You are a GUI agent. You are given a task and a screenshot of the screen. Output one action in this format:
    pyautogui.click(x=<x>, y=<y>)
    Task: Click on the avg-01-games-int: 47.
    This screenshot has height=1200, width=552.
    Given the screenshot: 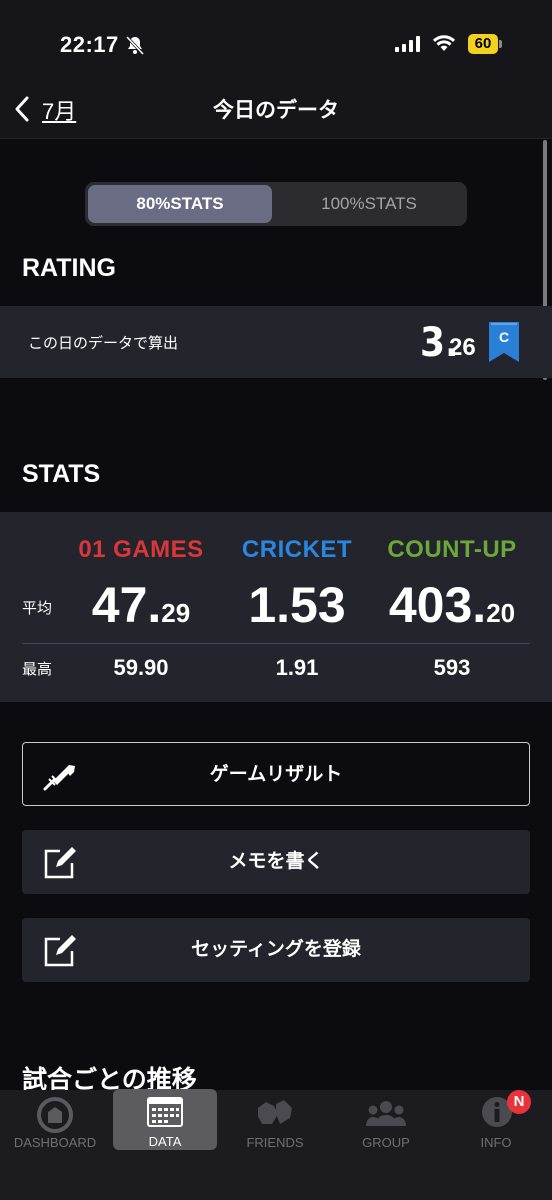 What is the action you would take?
    pyautogui.click(x=126, y=605)
    